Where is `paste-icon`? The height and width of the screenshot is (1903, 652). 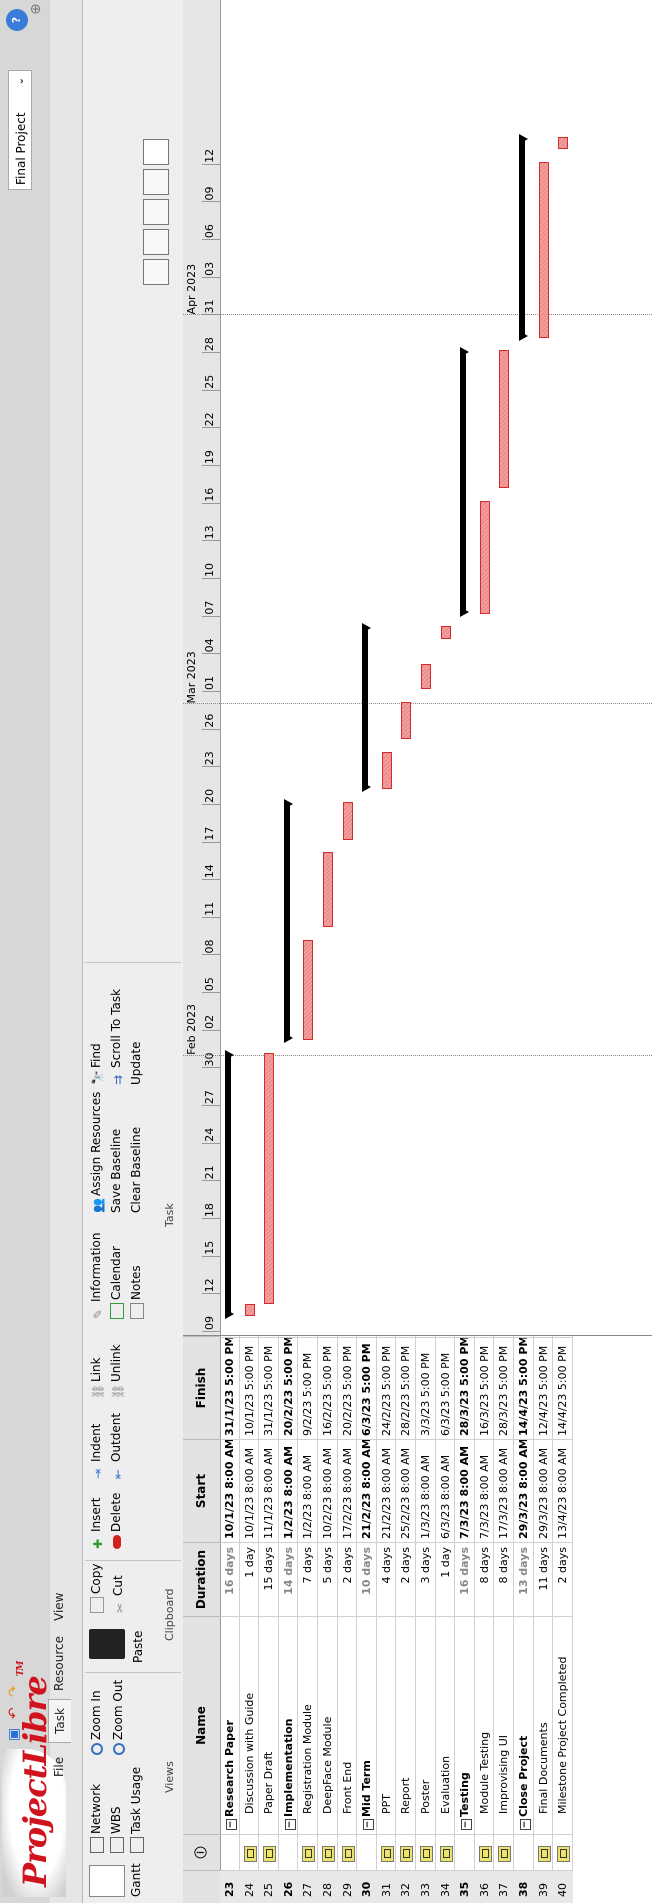 paste-icon is located at coordinates (107, 1644).